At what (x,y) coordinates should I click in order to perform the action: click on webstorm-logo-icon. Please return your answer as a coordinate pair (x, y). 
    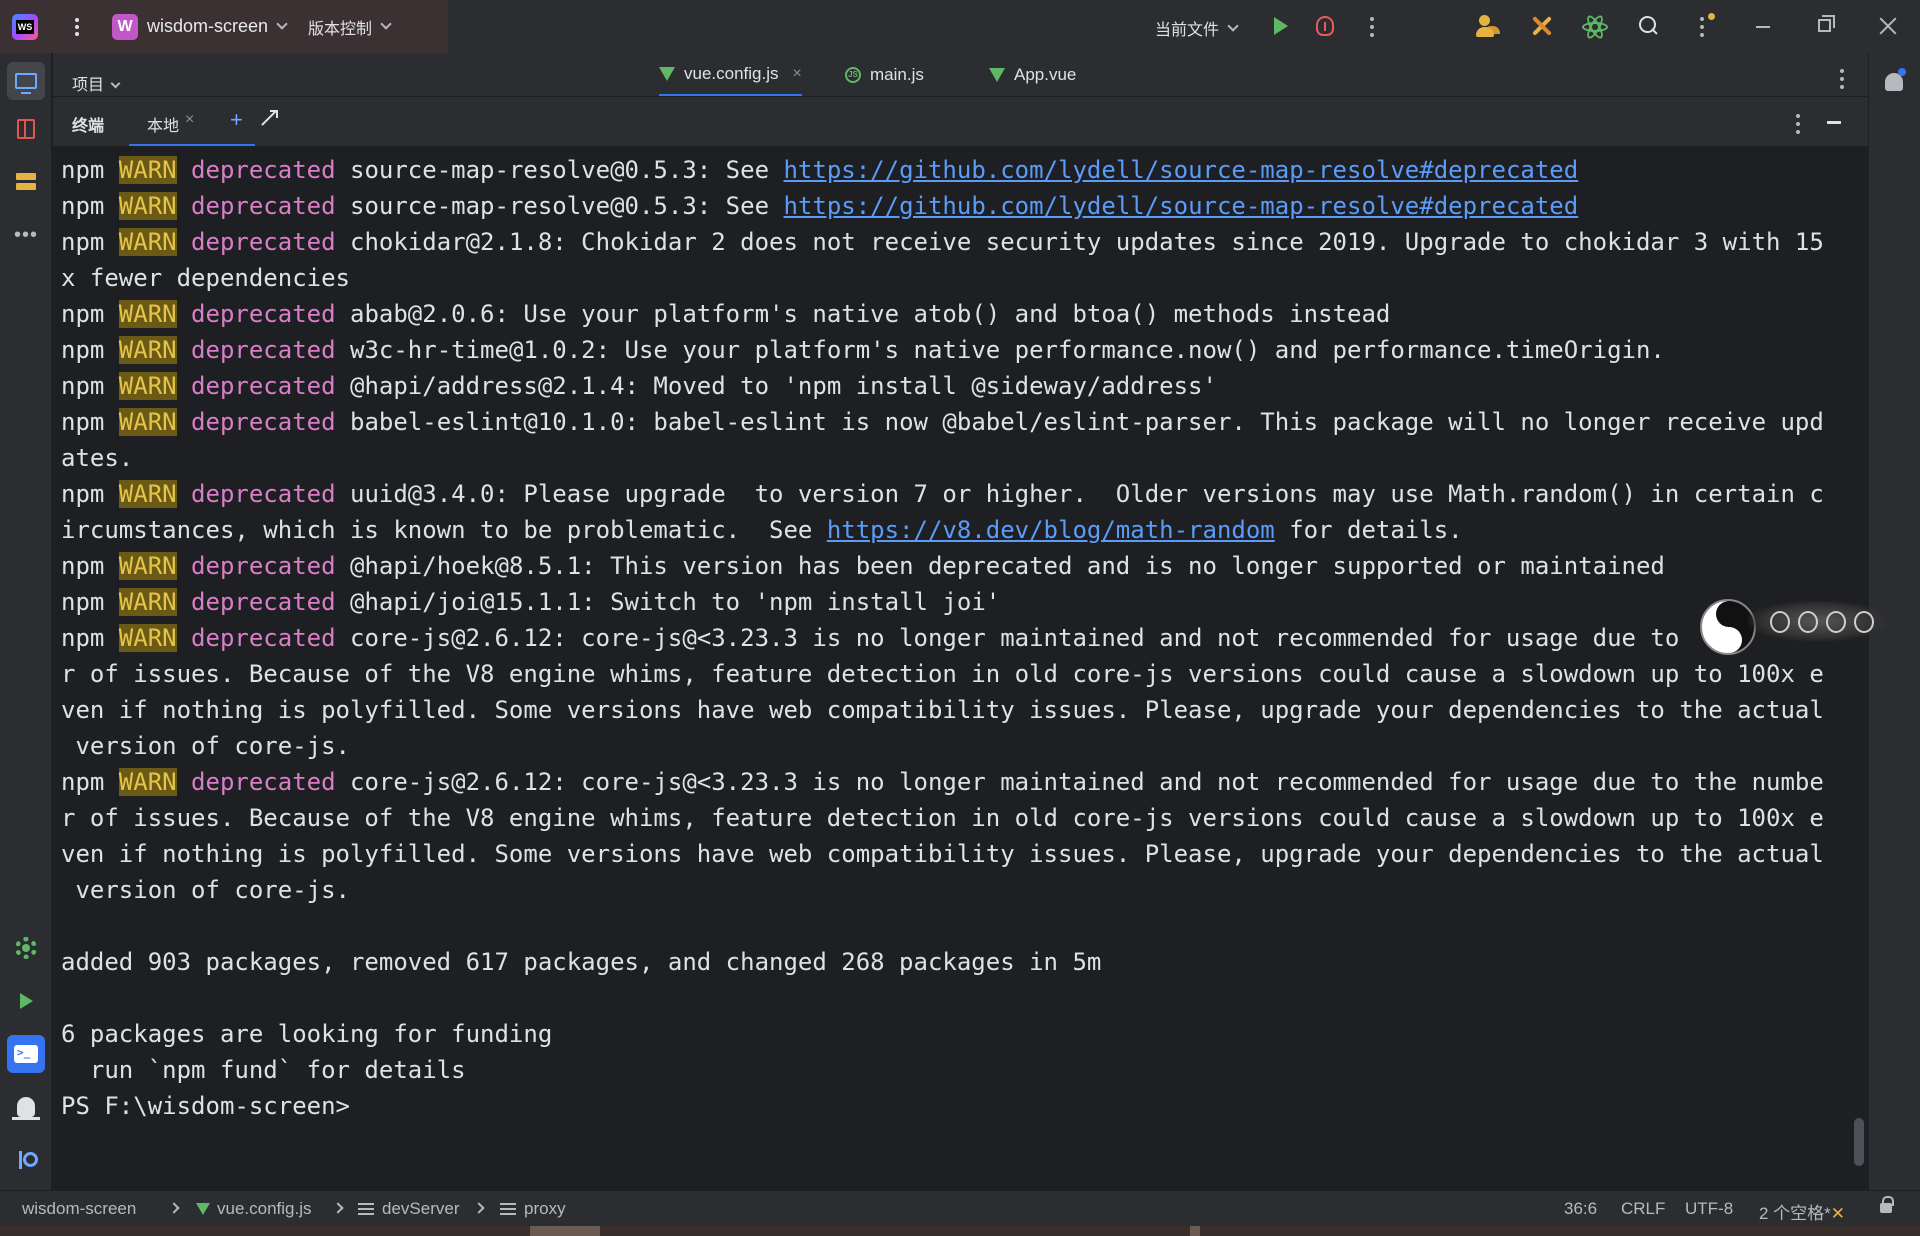
    Looking at the image, I should click on (25, 26).